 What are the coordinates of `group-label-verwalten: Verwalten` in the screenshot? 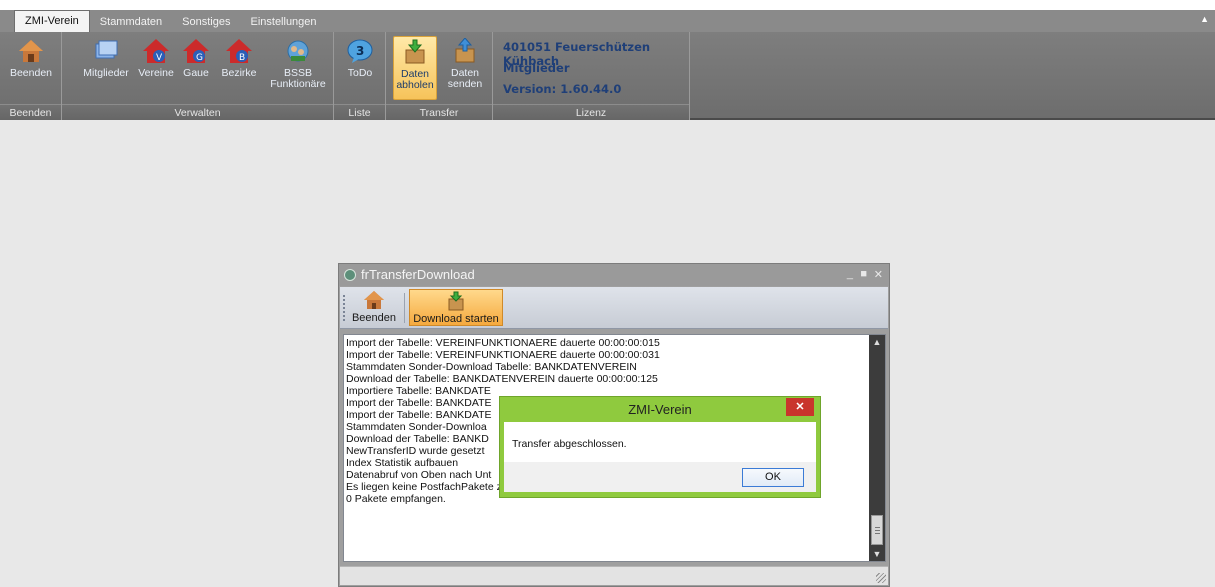 It's located at (197, 112).